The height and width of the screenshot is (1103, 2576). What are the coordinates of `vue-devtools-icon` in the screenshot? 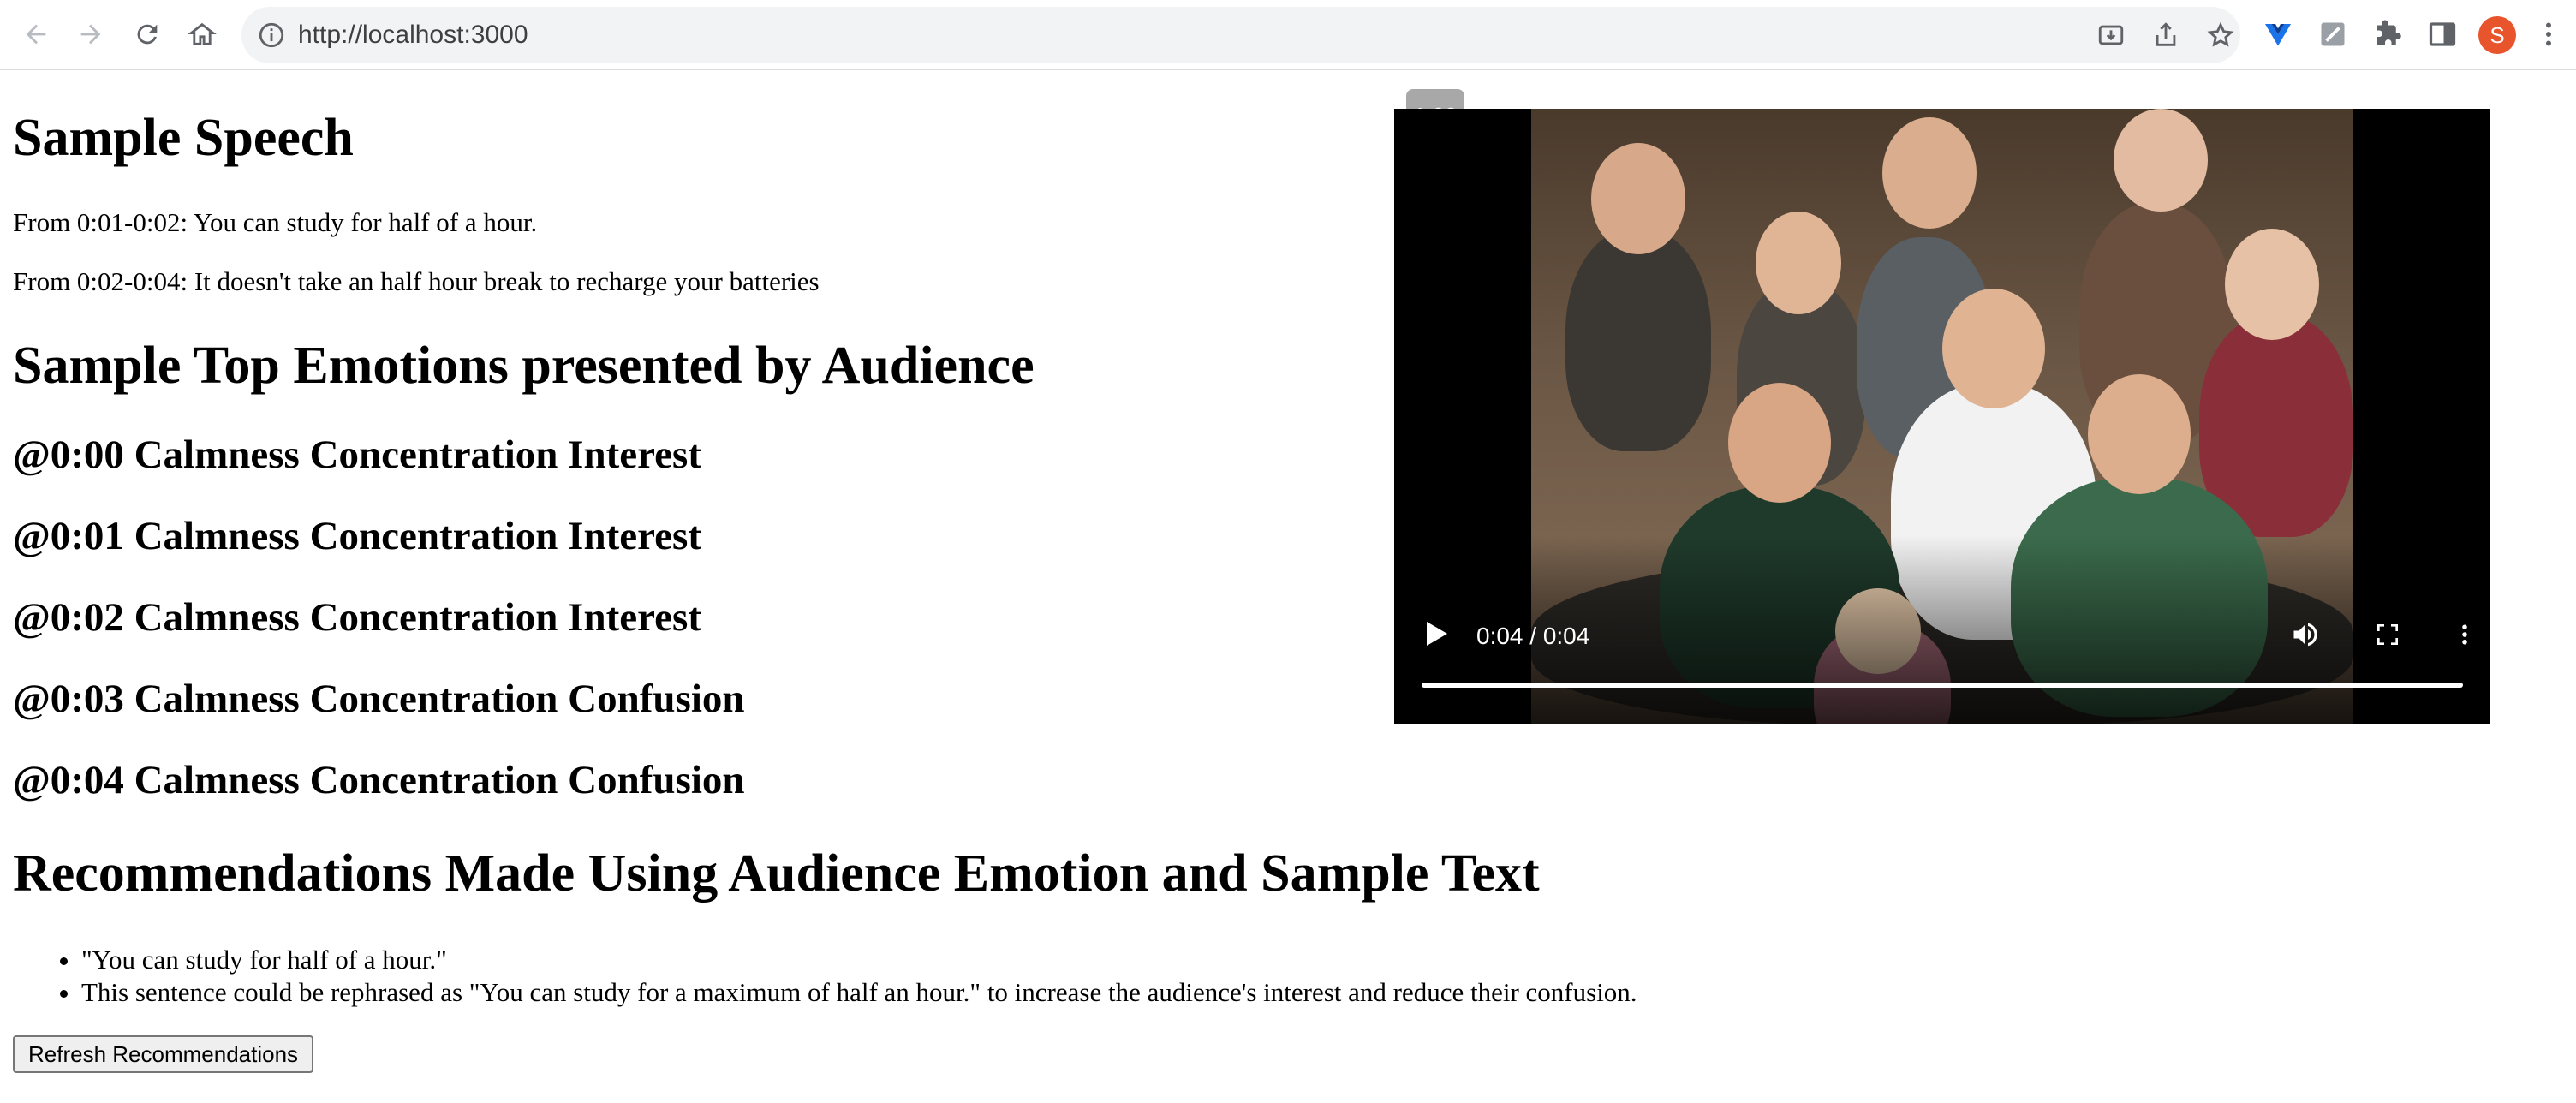 It's located at (2278, 35).